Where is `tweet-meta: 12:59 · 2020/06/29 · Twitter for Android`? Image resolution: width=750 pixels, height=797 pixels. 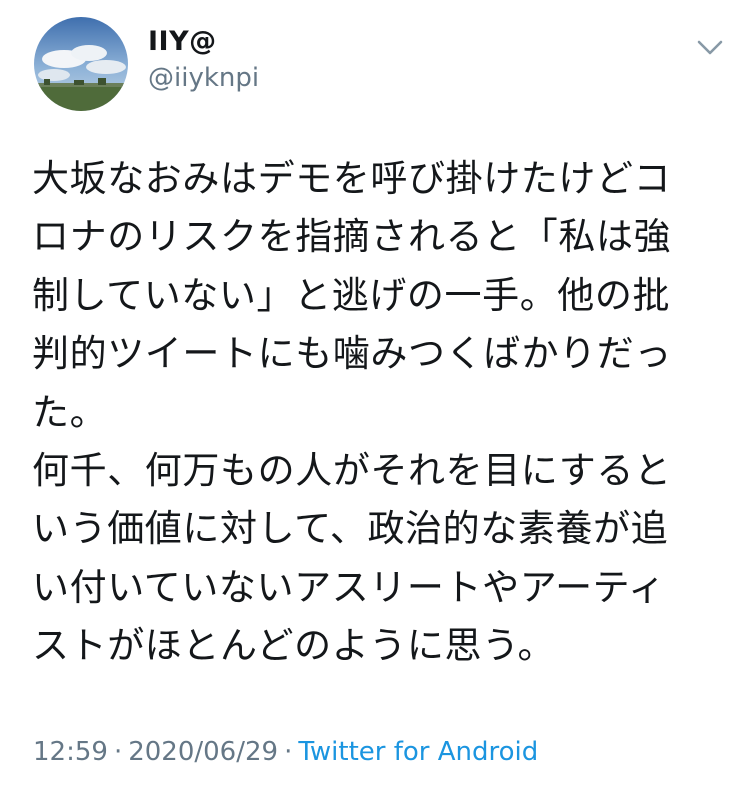
tweet-meta: 12:59 · 2020/06/29 · Twitter for Android is located at coordinates (285, 752).